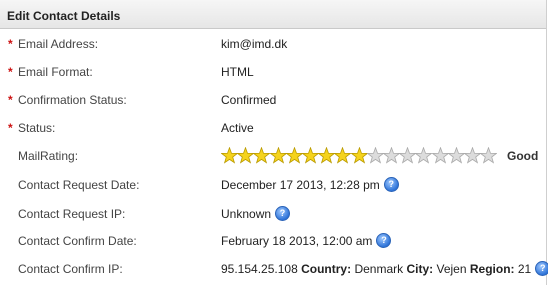 The width and height of the screenshot is (548, 285). I want to click on status-label: Status:, so click(37, 128).